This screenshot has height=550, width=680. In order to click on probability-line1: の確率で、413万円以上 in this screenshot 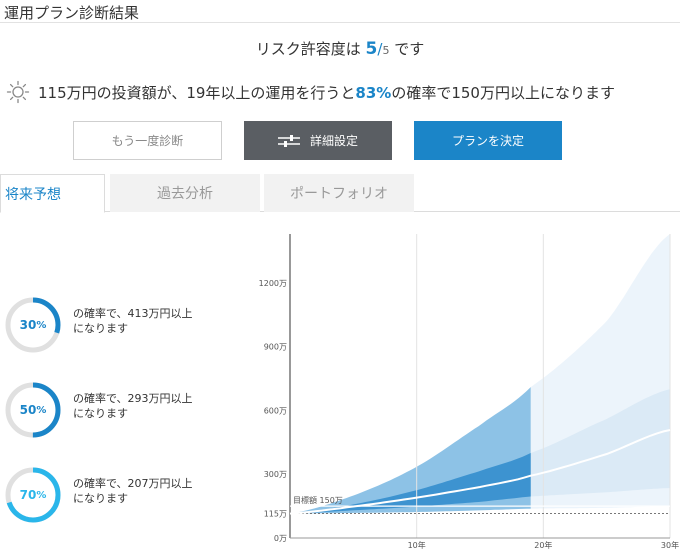, I will do `click(133, 313)`.